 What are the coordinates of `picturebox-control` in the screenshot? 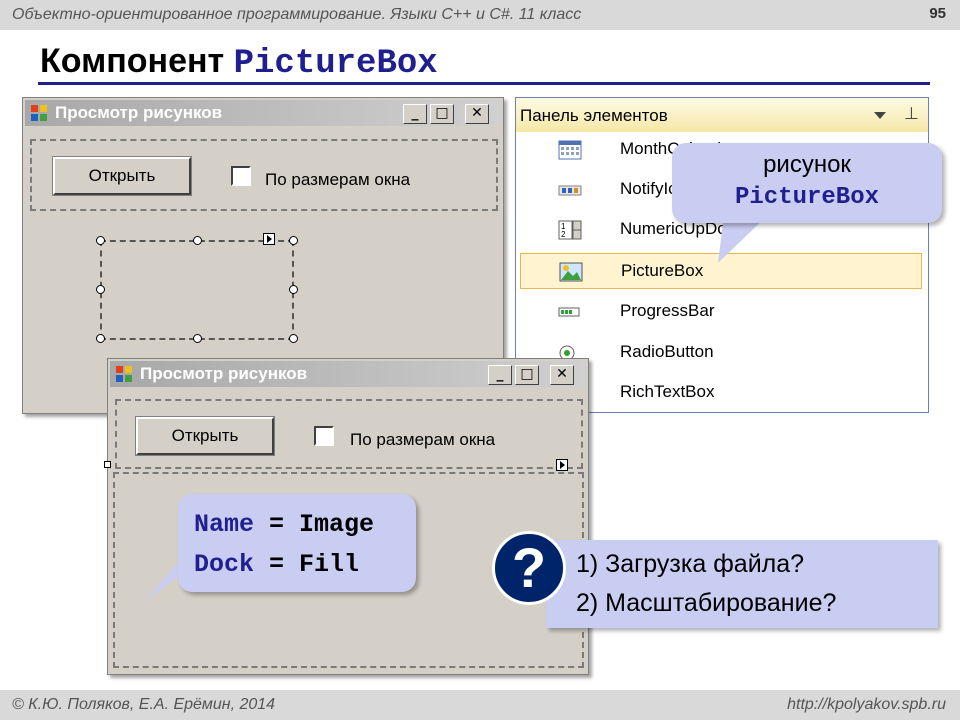 It's located at (197, 290).